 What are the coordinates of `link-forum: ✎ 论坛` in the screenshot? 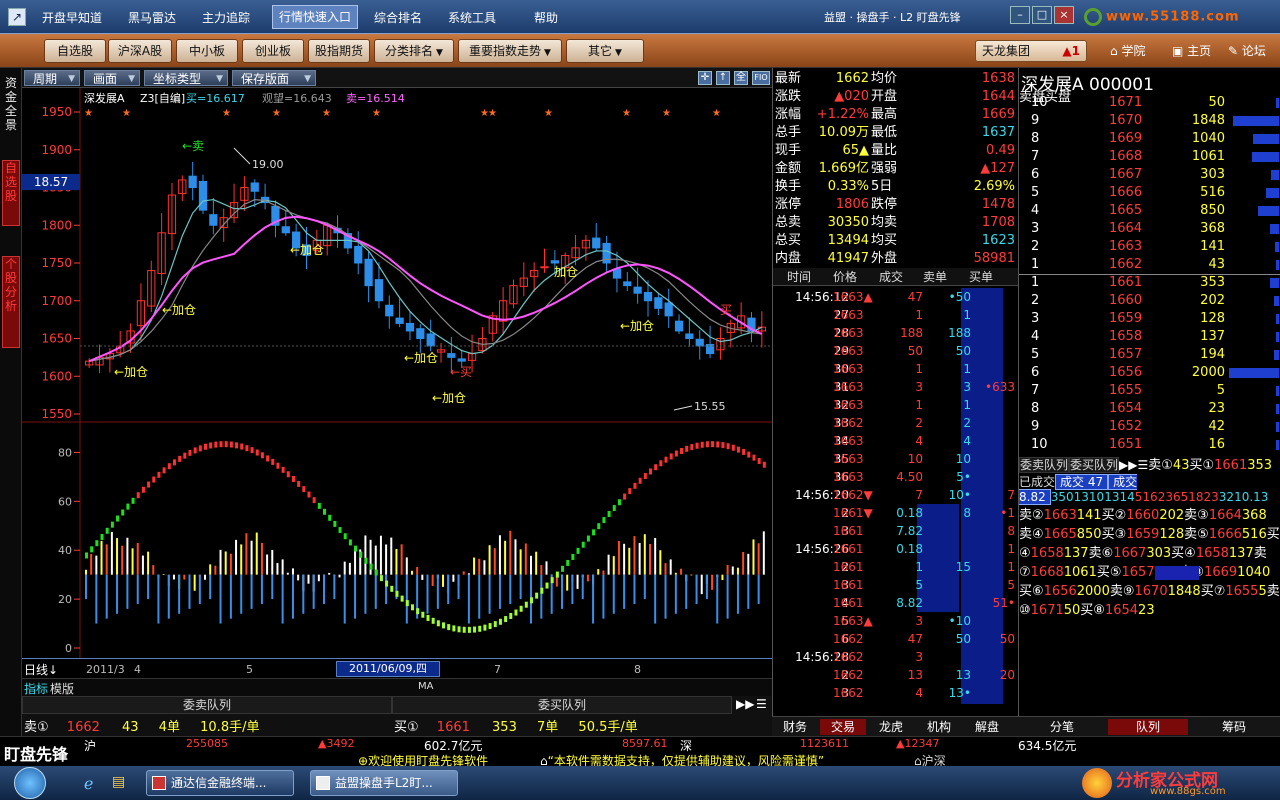 It's located at (1247, 50).